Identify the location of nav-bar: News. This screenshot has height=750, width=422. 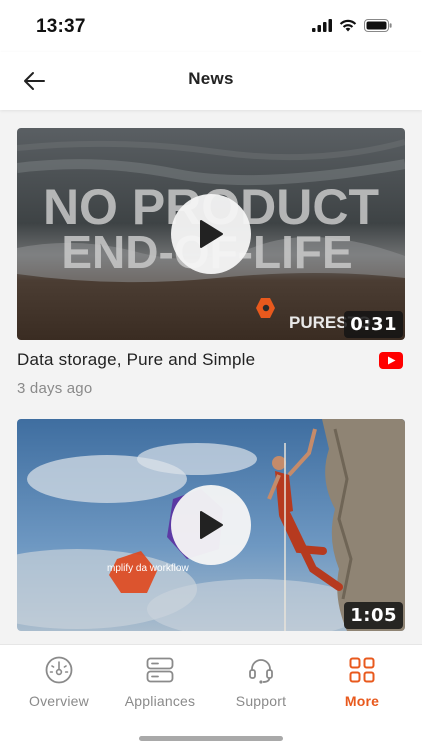
(211, 81).